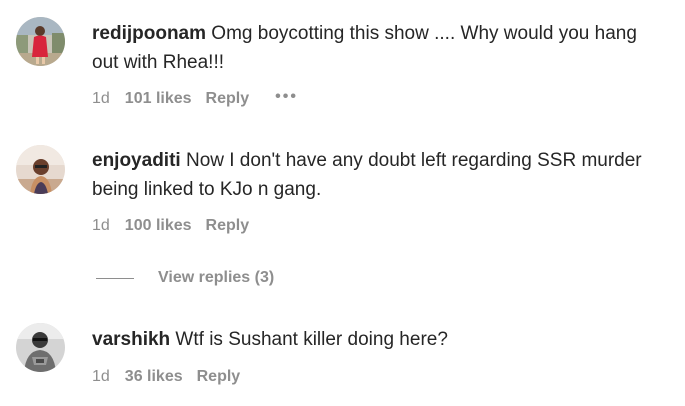  What do you see at coordinates (309, 339) in the screenshot?
I see `comment-text: Wtf is Sushant killer doing here?` at bounding box center [309, 339].